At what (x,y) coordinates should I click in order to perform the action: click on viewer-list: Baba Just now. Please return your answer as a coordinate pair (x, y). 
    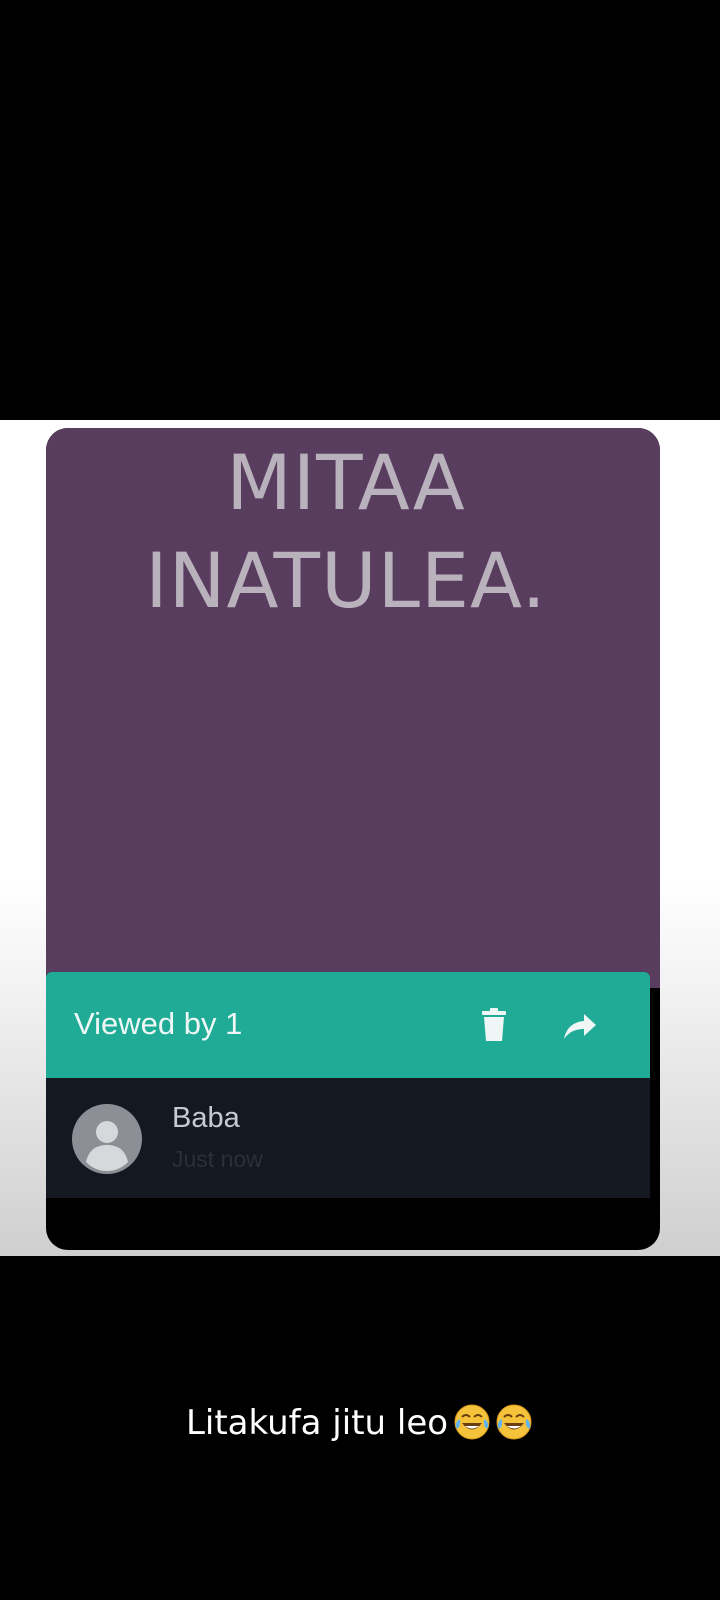
    Looking at the image, I should click on (348, 1138).